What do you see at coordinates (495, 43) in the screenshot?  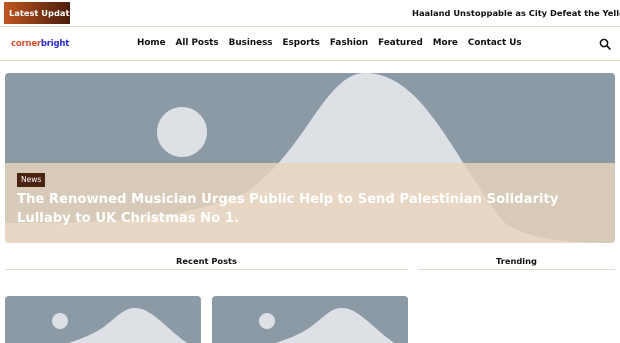 I see `nav-contact-us: Contact Us` at bounding box center [495, 43].